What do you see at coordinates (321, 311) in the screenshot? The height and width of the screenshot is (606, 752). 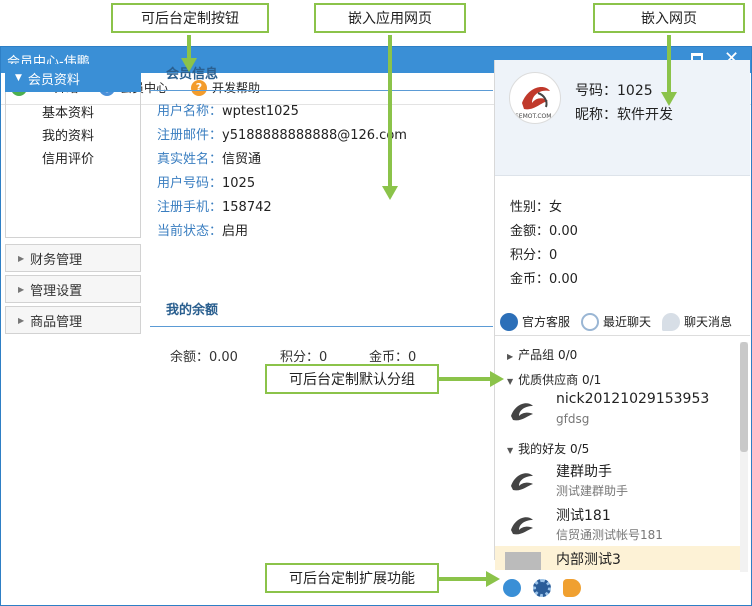 I see `balance-header: 我的余额` at bounding box center [321, 311].